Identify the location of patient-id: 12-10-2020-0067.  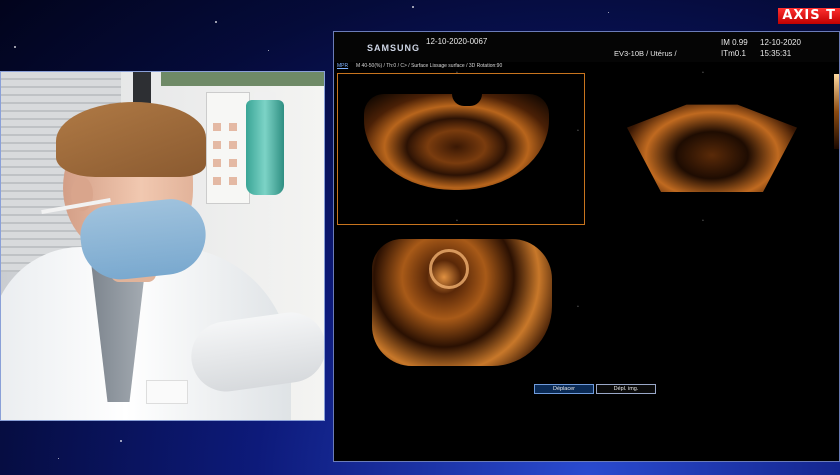
(457, 41).